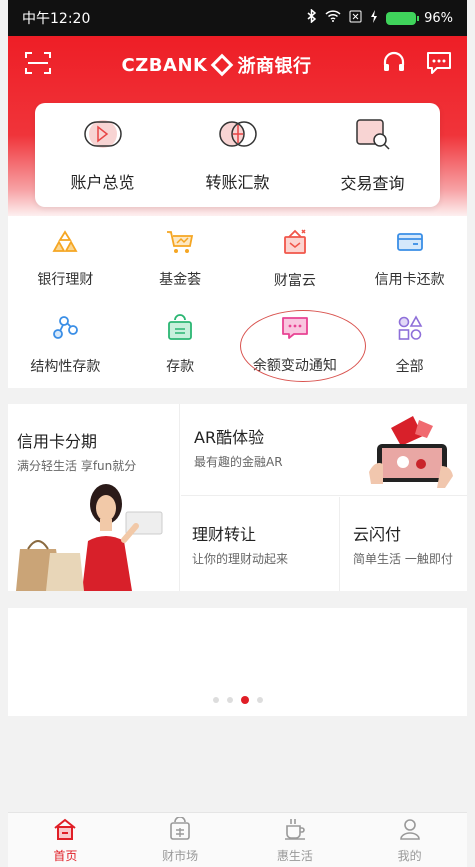 The width and height of the screenshot is (475, 867). What do you see at coordinates (180, 244) in the screenshot?
I see `fund-icon` at bounding box center [180, 244].